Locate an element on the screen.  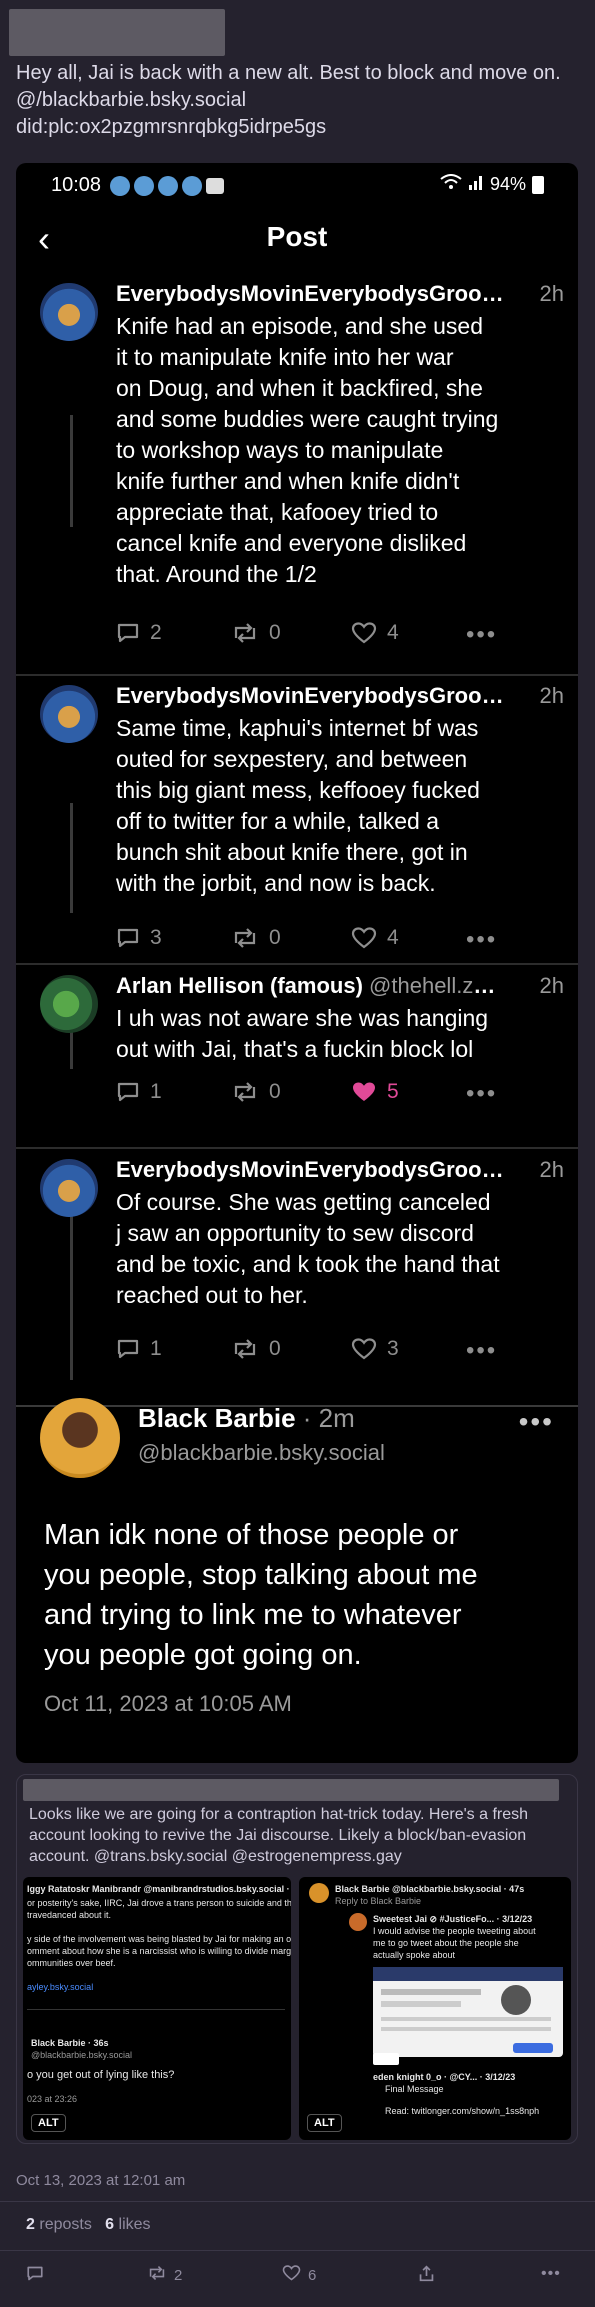
share-button is located at coordinates (426, 2275).